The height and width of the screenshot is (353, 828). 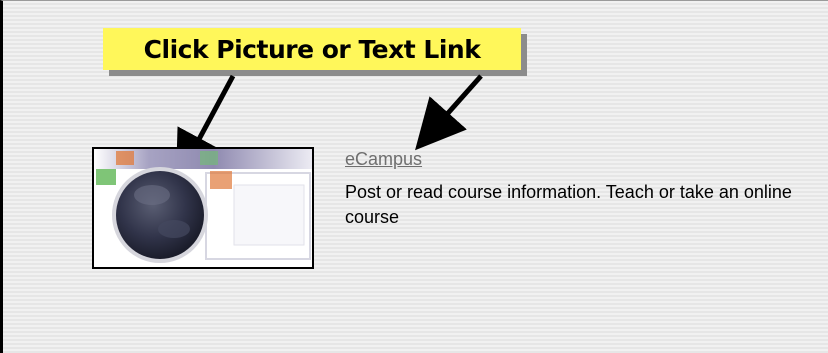 What do you see at coordinates (449, 112) in the screenshot?
I see `arrow-to-link` at bounding box center [449, 112].